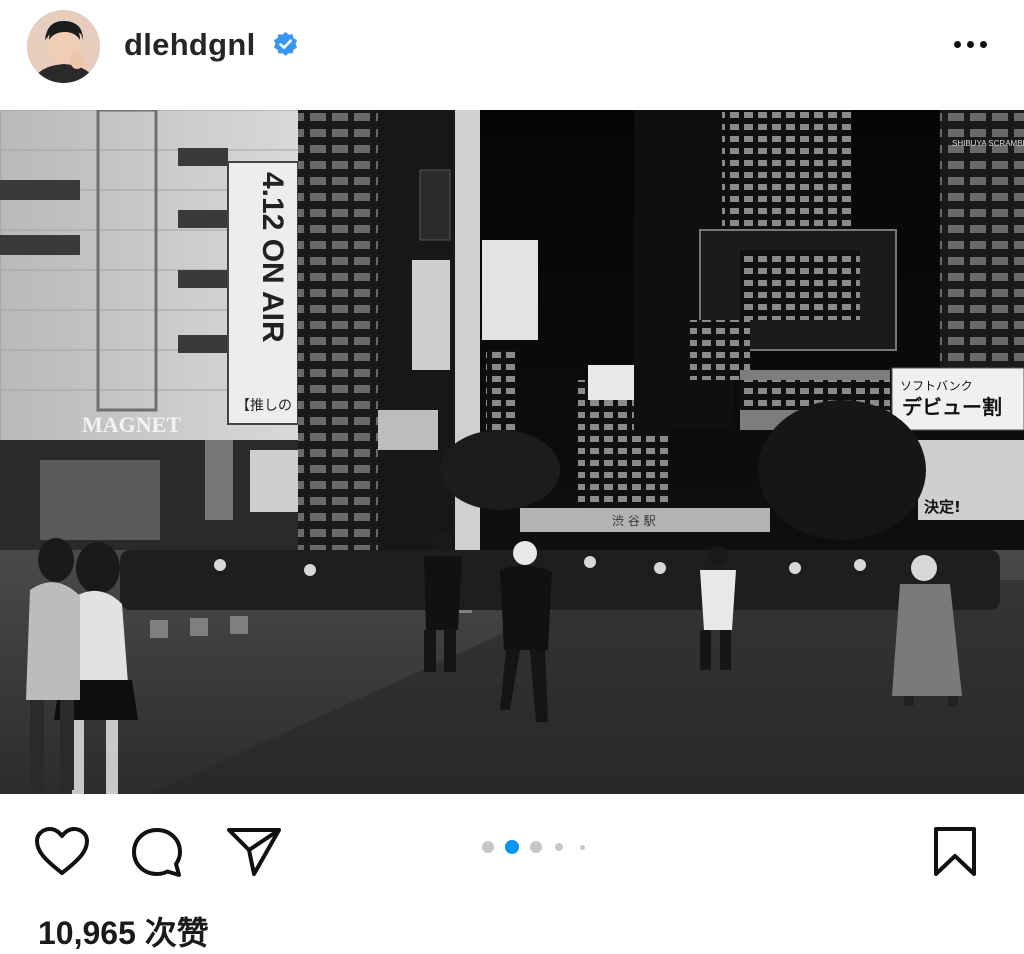  What do you see at coordinates (955, 852) in the screenshot?
I see `bookmark-icon` at bounding box center [955, 852].